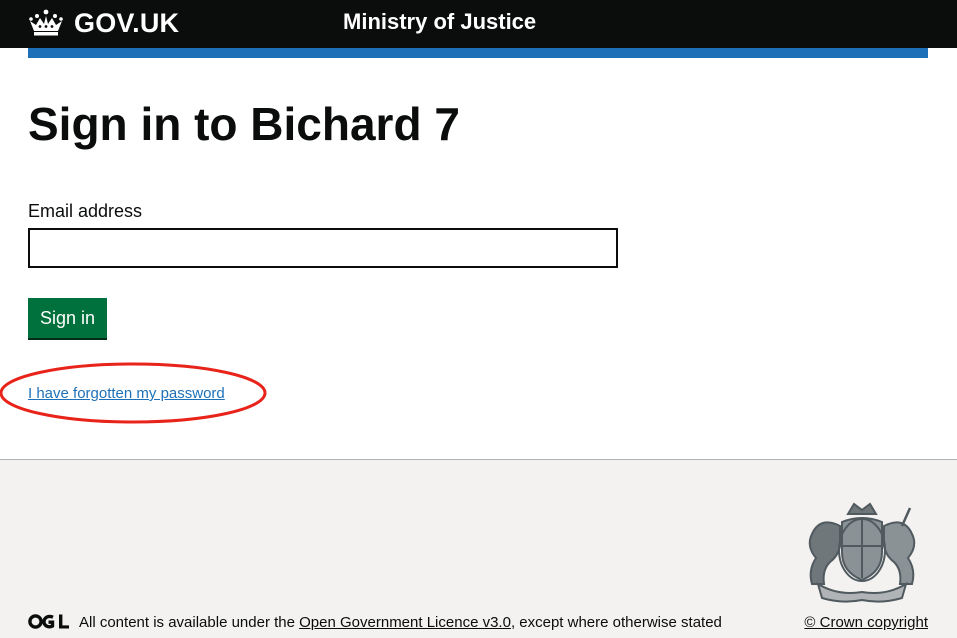 The width and height of the screenshot is (957, 638). Describe the element at coordinates (189, 622) in the screenshot. I see `licence-prefix: All content is available under the` at that location.